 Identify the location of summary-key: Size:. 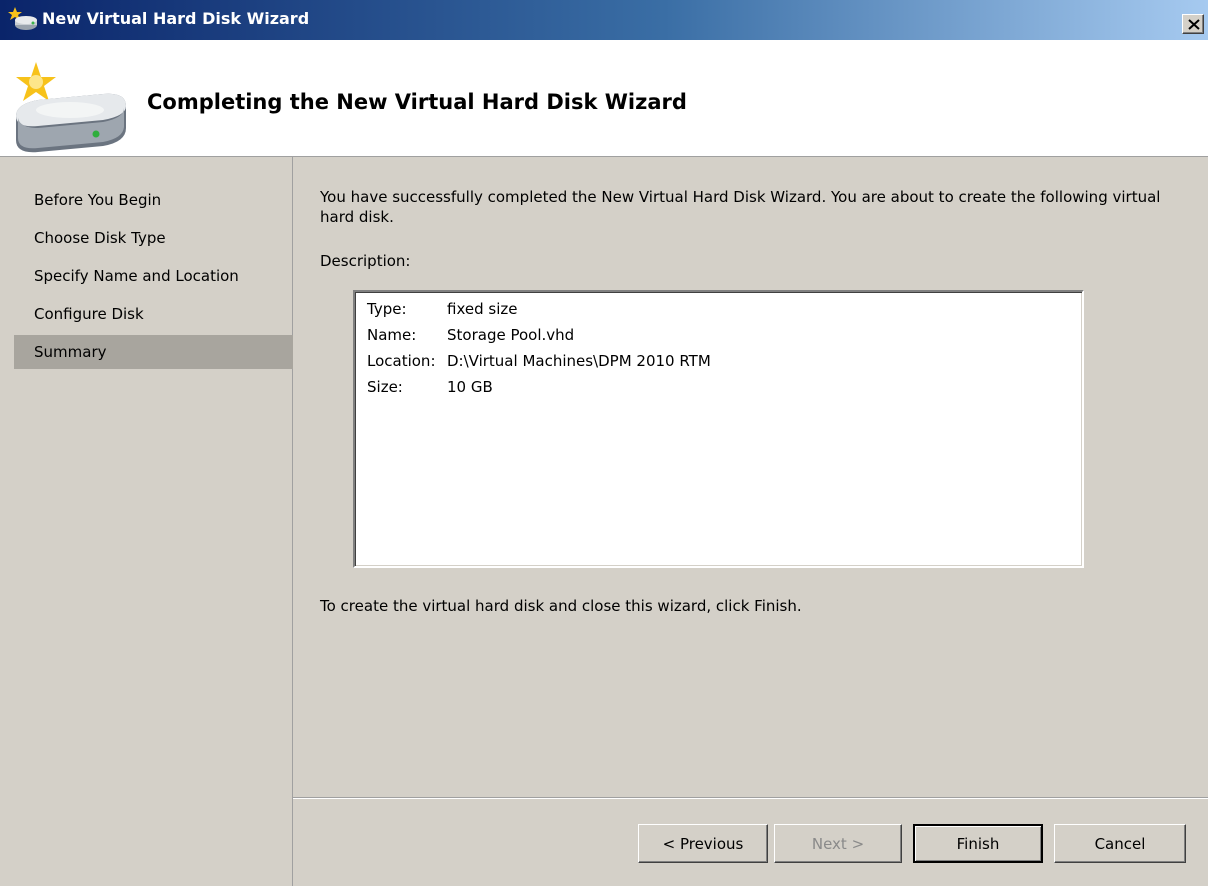
(385, 387).